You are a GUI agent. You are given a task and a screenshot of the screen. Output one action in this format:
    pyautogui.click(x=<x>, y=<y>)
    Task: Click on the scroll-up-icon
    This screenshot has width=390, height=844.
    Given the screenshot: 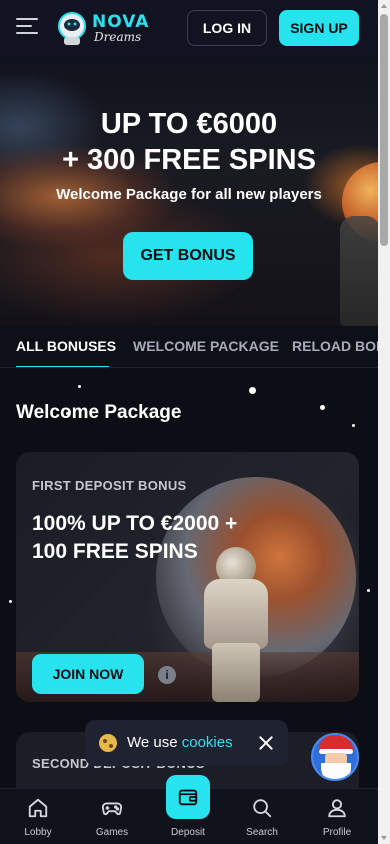 What is the action you would take?
    pyautogui.click(x=384, y=6)
    